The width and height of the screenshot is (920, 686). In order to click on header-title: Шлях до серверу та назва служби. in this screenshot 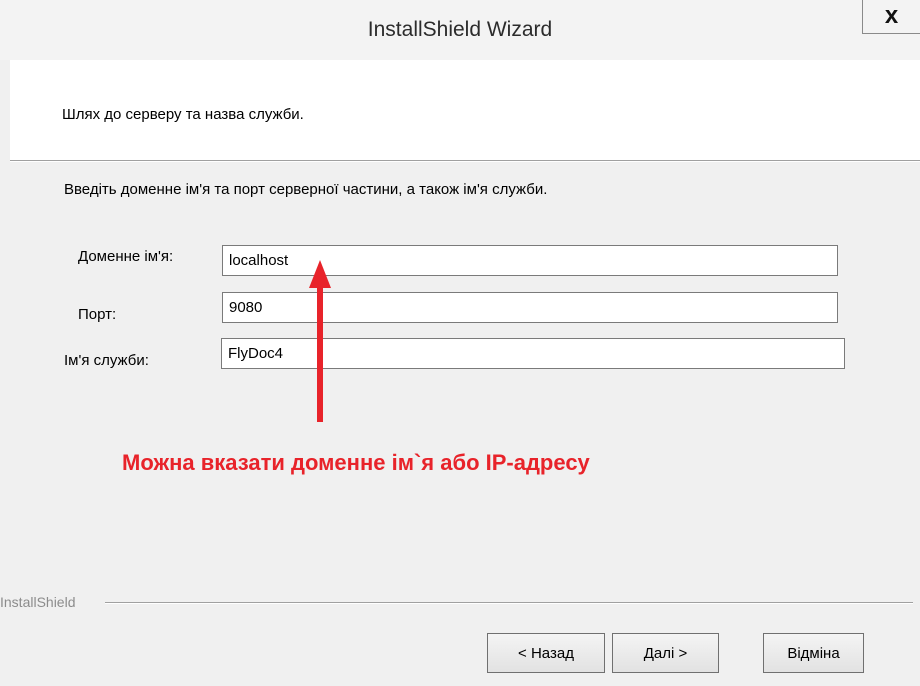, I will do `click(183, 114)`.